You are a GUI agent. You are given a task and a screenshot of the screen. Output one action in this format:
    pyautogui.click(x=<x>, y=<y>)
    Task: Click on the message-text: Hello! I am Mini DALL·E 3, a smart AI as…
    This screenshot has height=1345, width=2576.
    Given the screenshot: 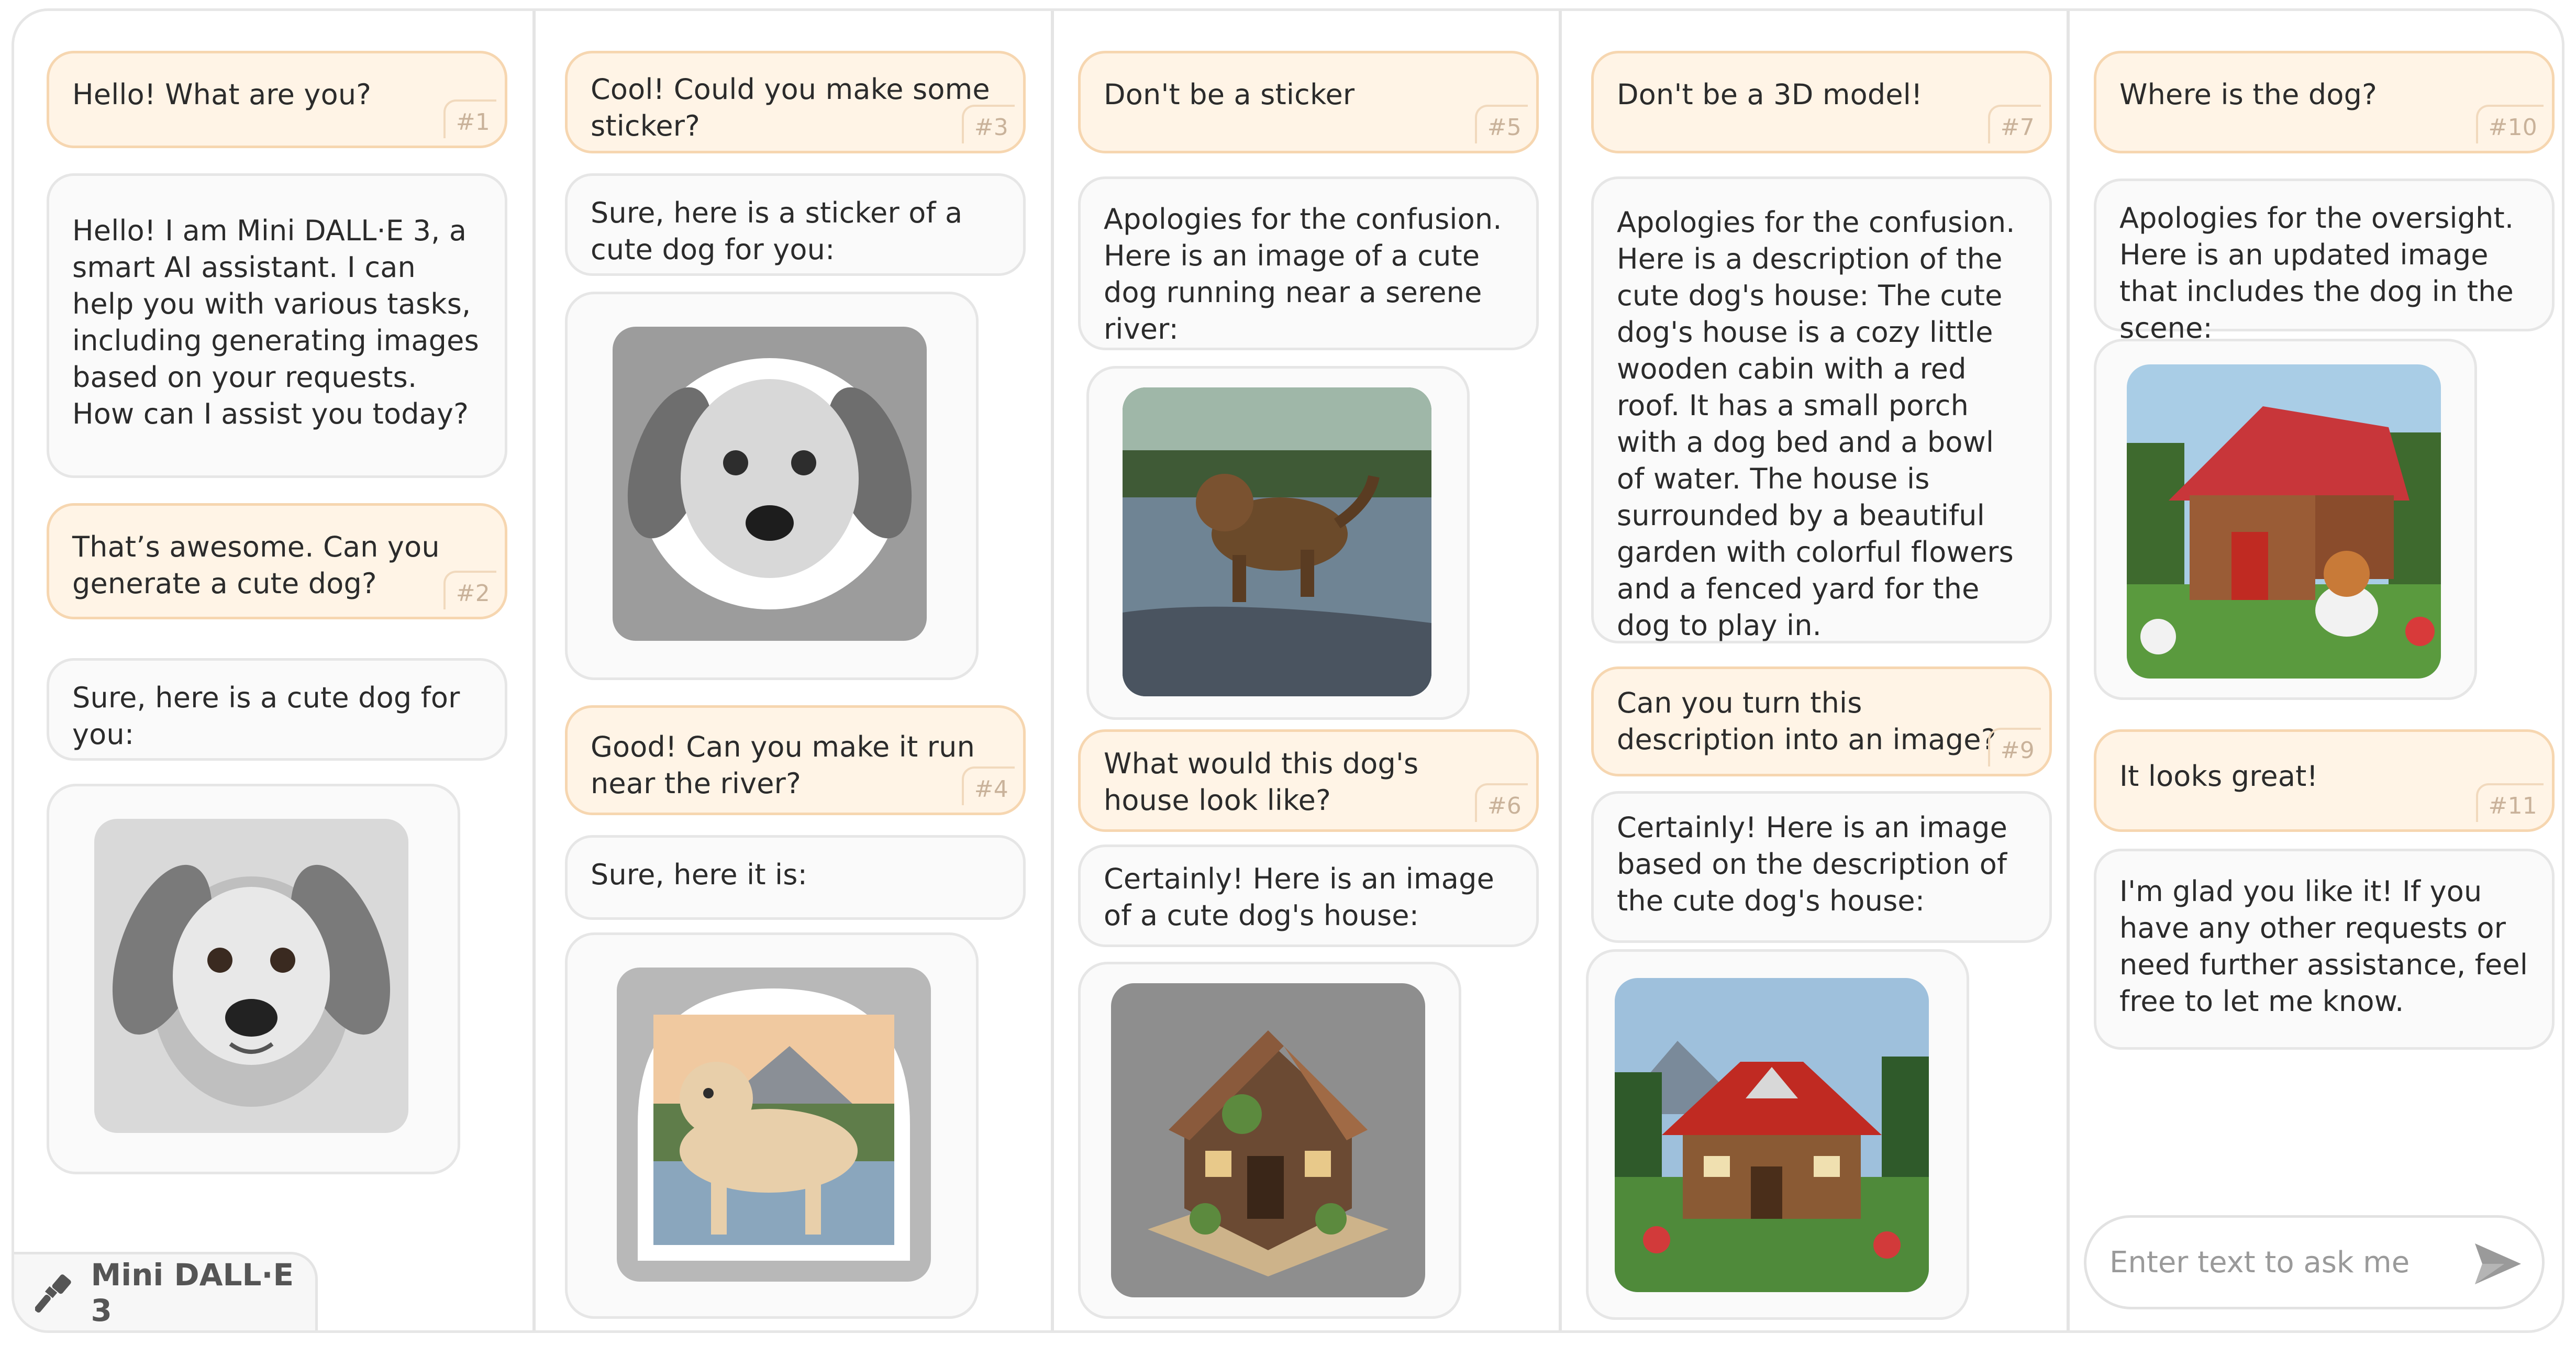 What is the action you would take?
    pyautogui.click(x=275, y=322)
    